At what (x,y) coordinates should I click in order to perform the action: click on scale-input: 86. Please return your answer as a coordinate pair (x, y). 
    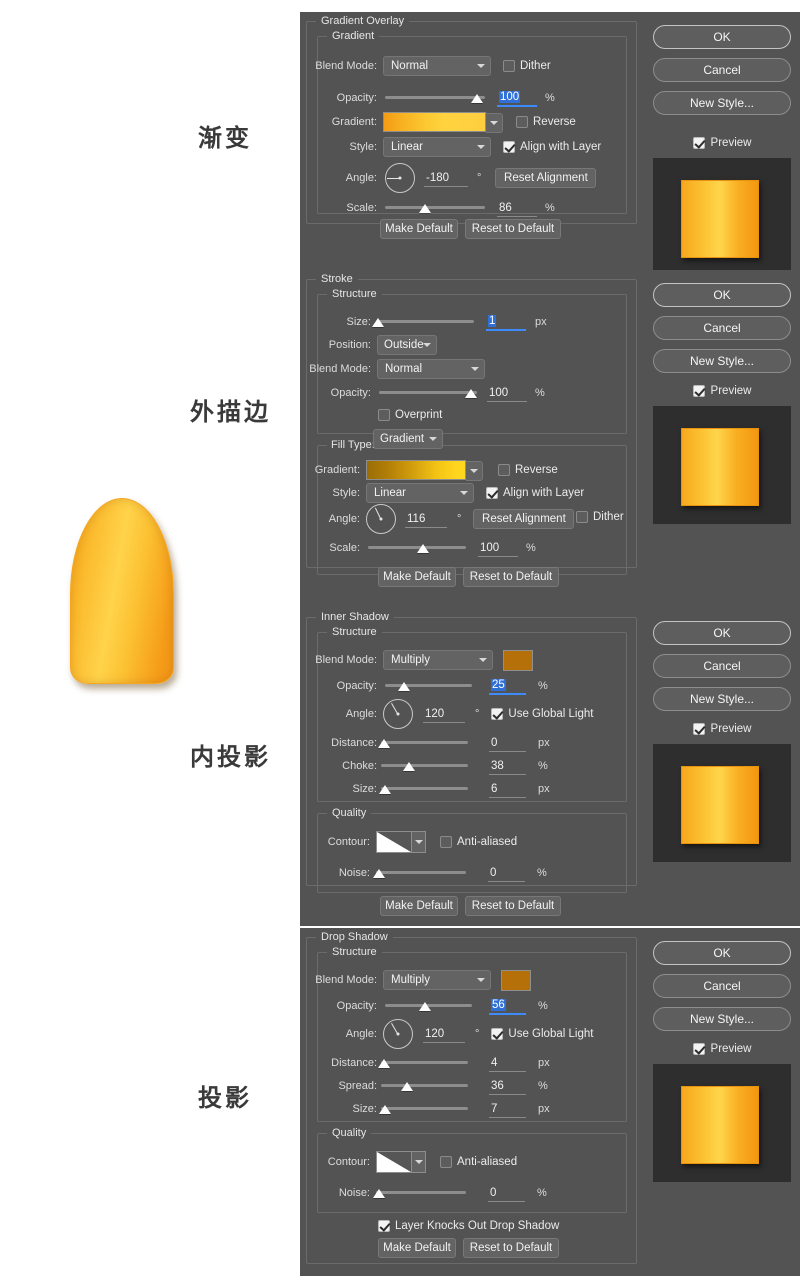
    Looking at the image, I should click on (517, 208).